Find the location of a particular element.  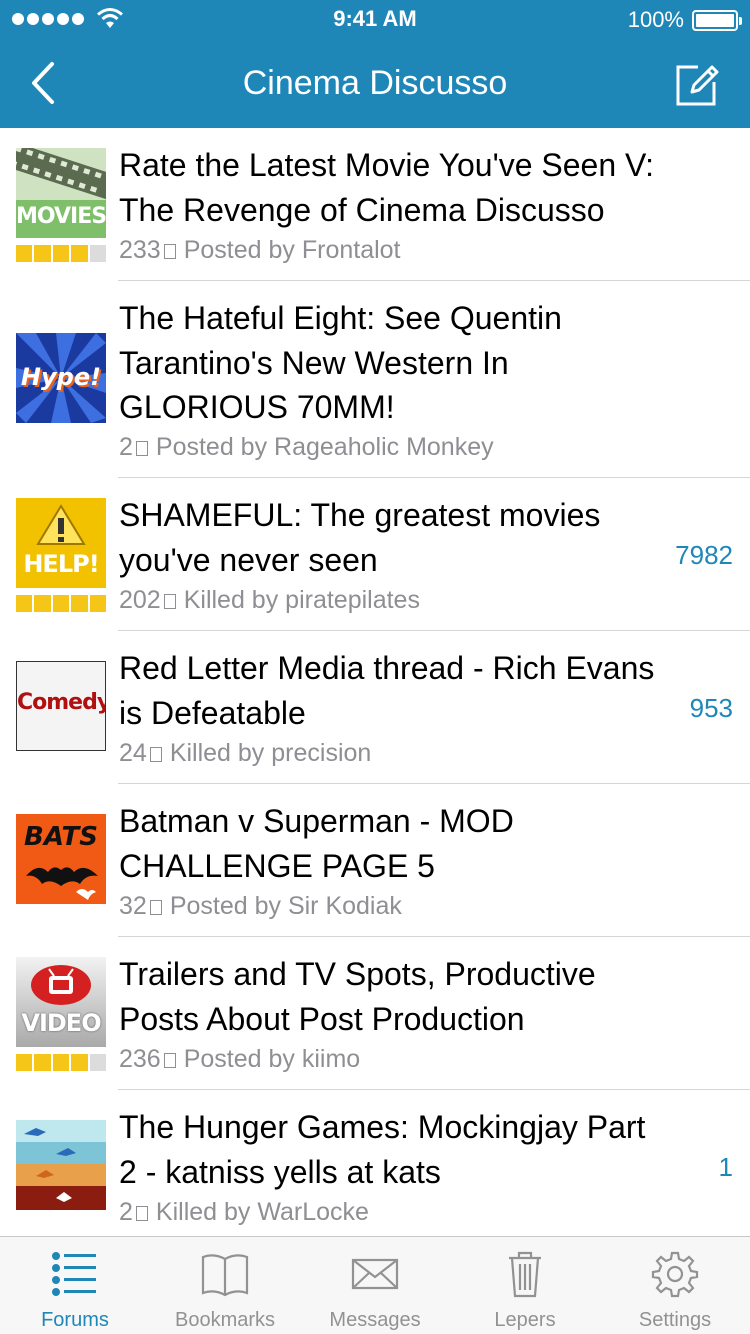

list-icon is located at coordinates (74, 1274).